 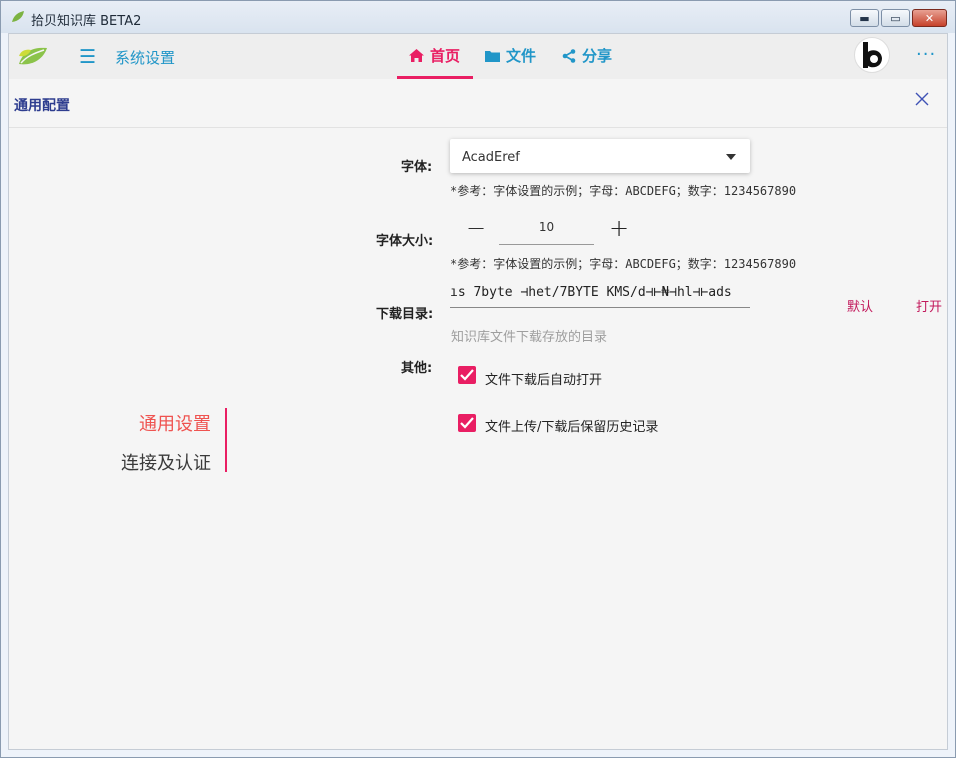 I want to click on panel-header: 通用配置, so click(x=478, y=103).